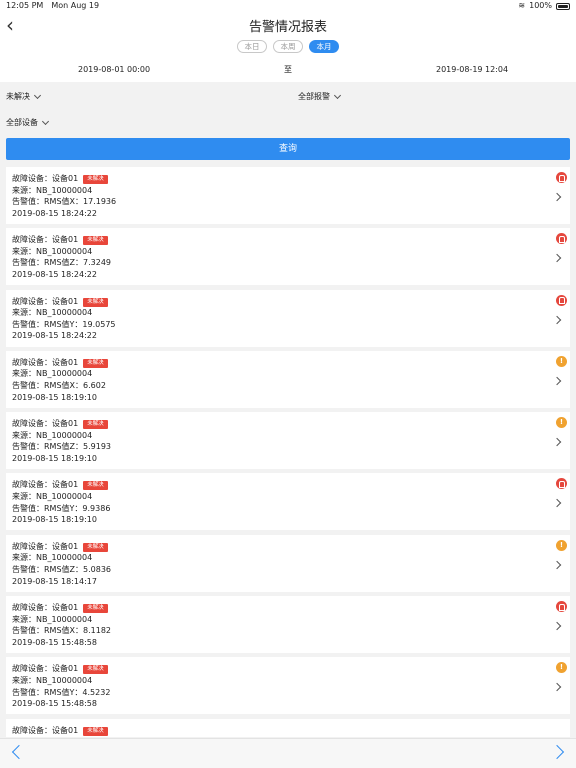 This screenshot has height=768, width=576. Describe the element at coordinates (288, 97) in the screenshot. I see `filter-row-1: 未解决 全部报警` at that location.